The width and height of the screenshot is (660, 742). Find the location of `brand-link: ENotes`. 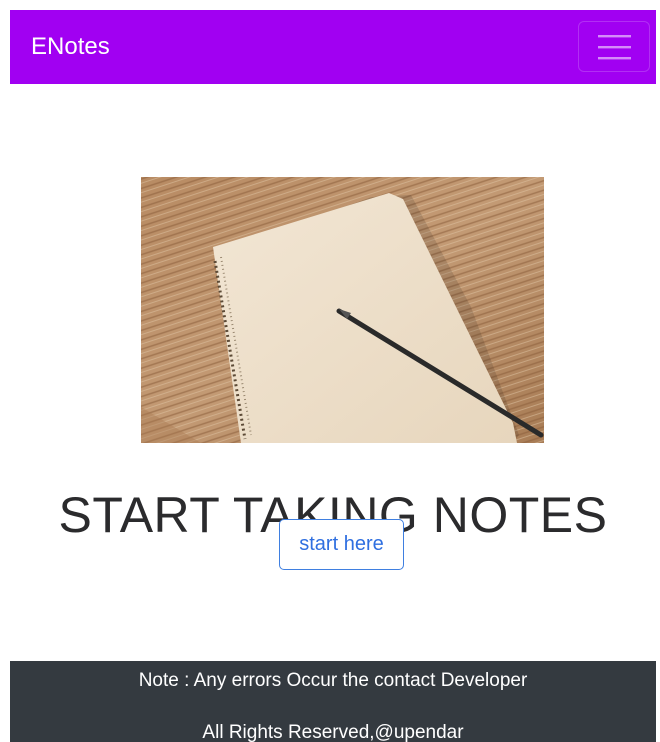

brand-link: ENotes is located at coordinates (70, 47).